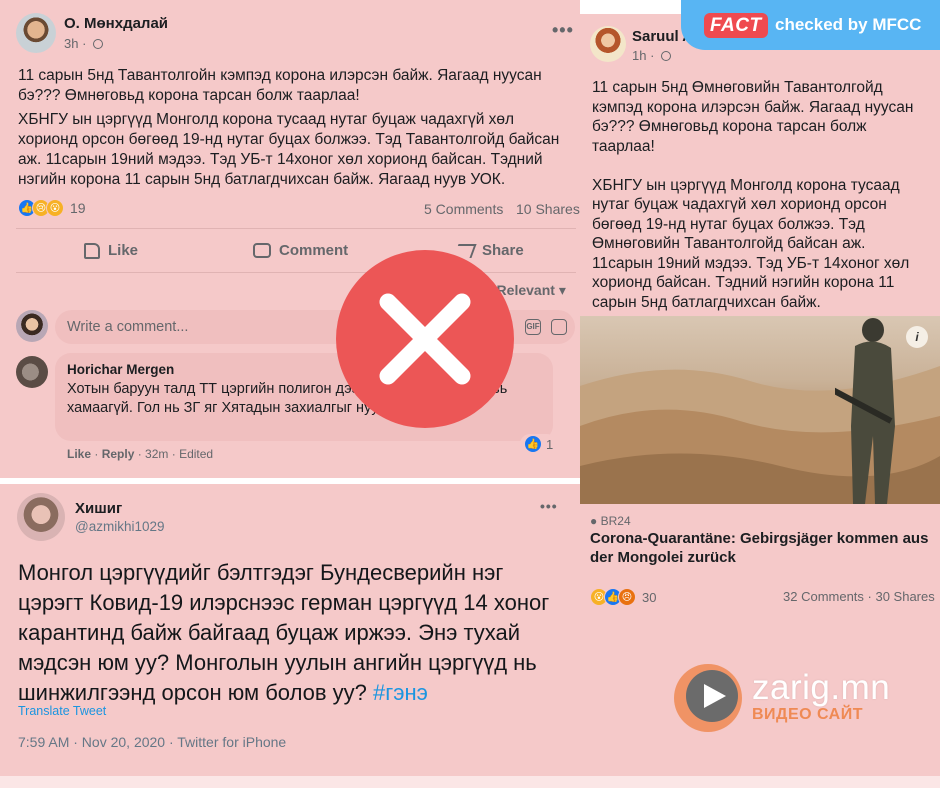 Image resolution: width=940 pixels, height=788 pixels. I want to click on fact-check-text: checked by MFCC, so click(848, 24).